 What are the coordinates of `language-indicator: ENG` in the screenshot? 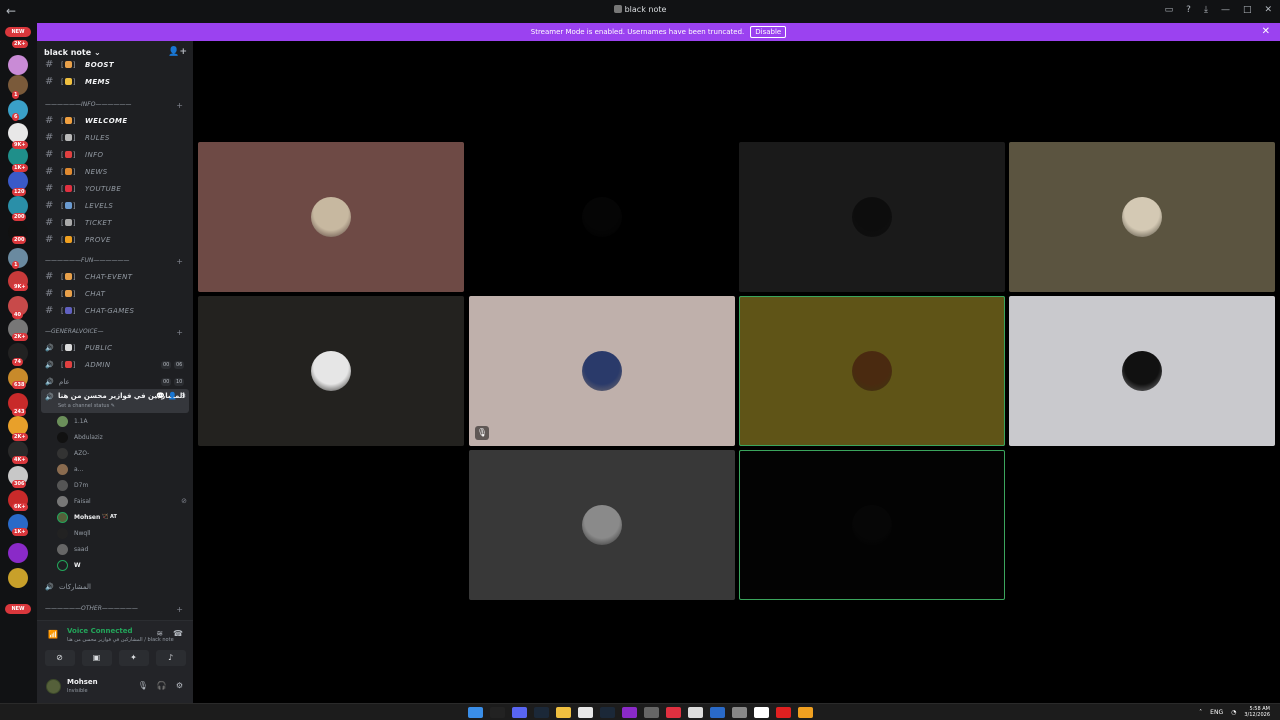 It's located at (1216, 712).